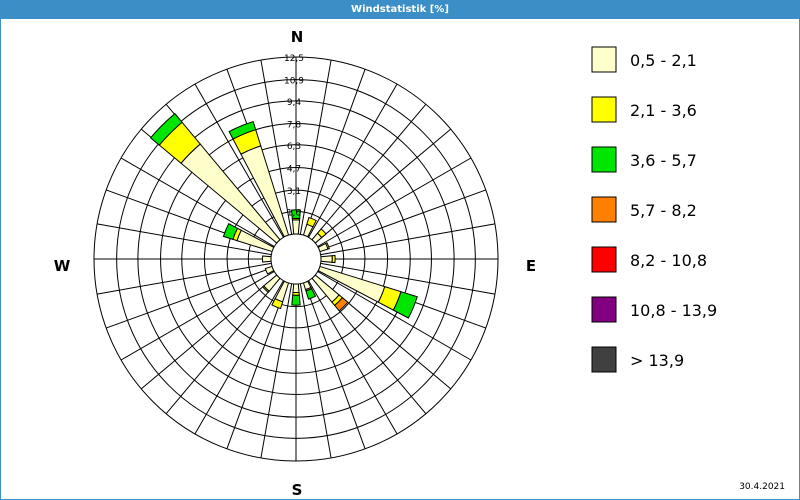  What do you see at coordinates (762, 487) in the screenshot?
I see `date-stamp: 30.4.2021` at bounding box center [762, 487].